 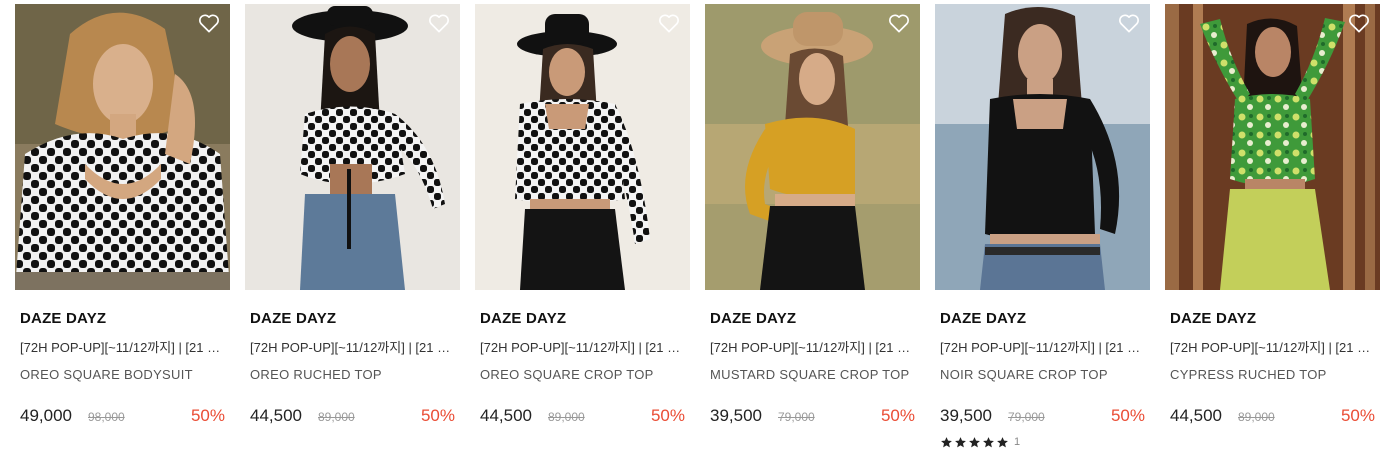 I want to click on product-name: OREO RUCHED TOP, so click(x=352, y=375).